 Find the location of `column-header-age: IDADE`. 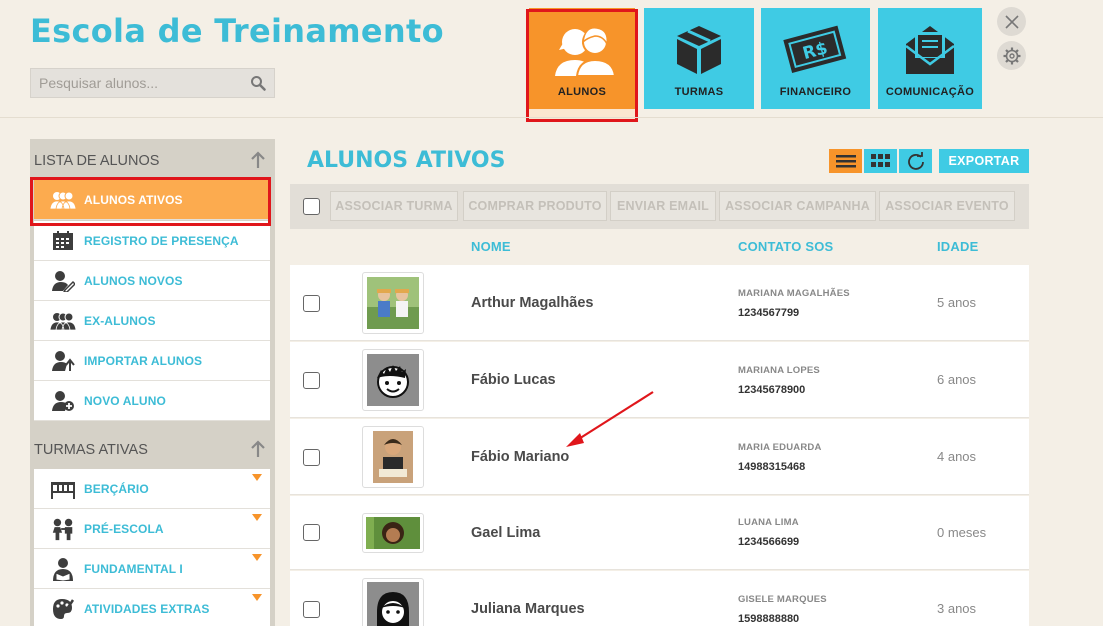

column-header-age: IDADE is located at coordinates (957, 247).